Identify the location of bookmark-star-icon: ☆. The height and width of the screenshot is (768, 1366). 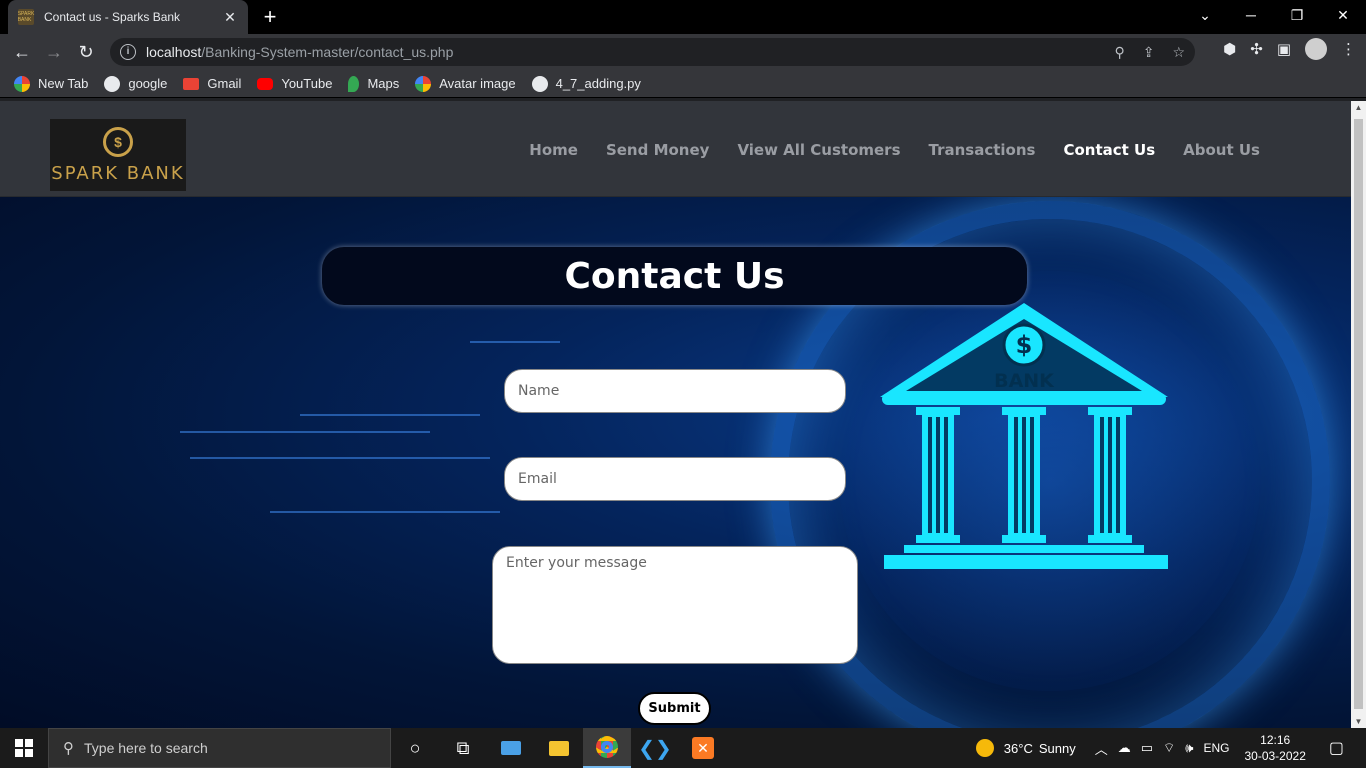
(1178, 52).